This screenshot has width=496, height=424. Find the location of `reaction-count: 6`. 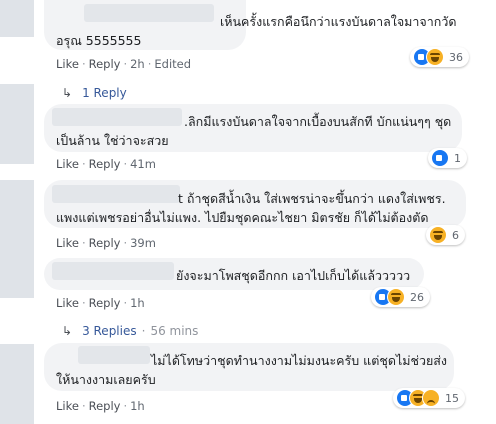

reaction-count: 6 is located at coordinates (455, 235).